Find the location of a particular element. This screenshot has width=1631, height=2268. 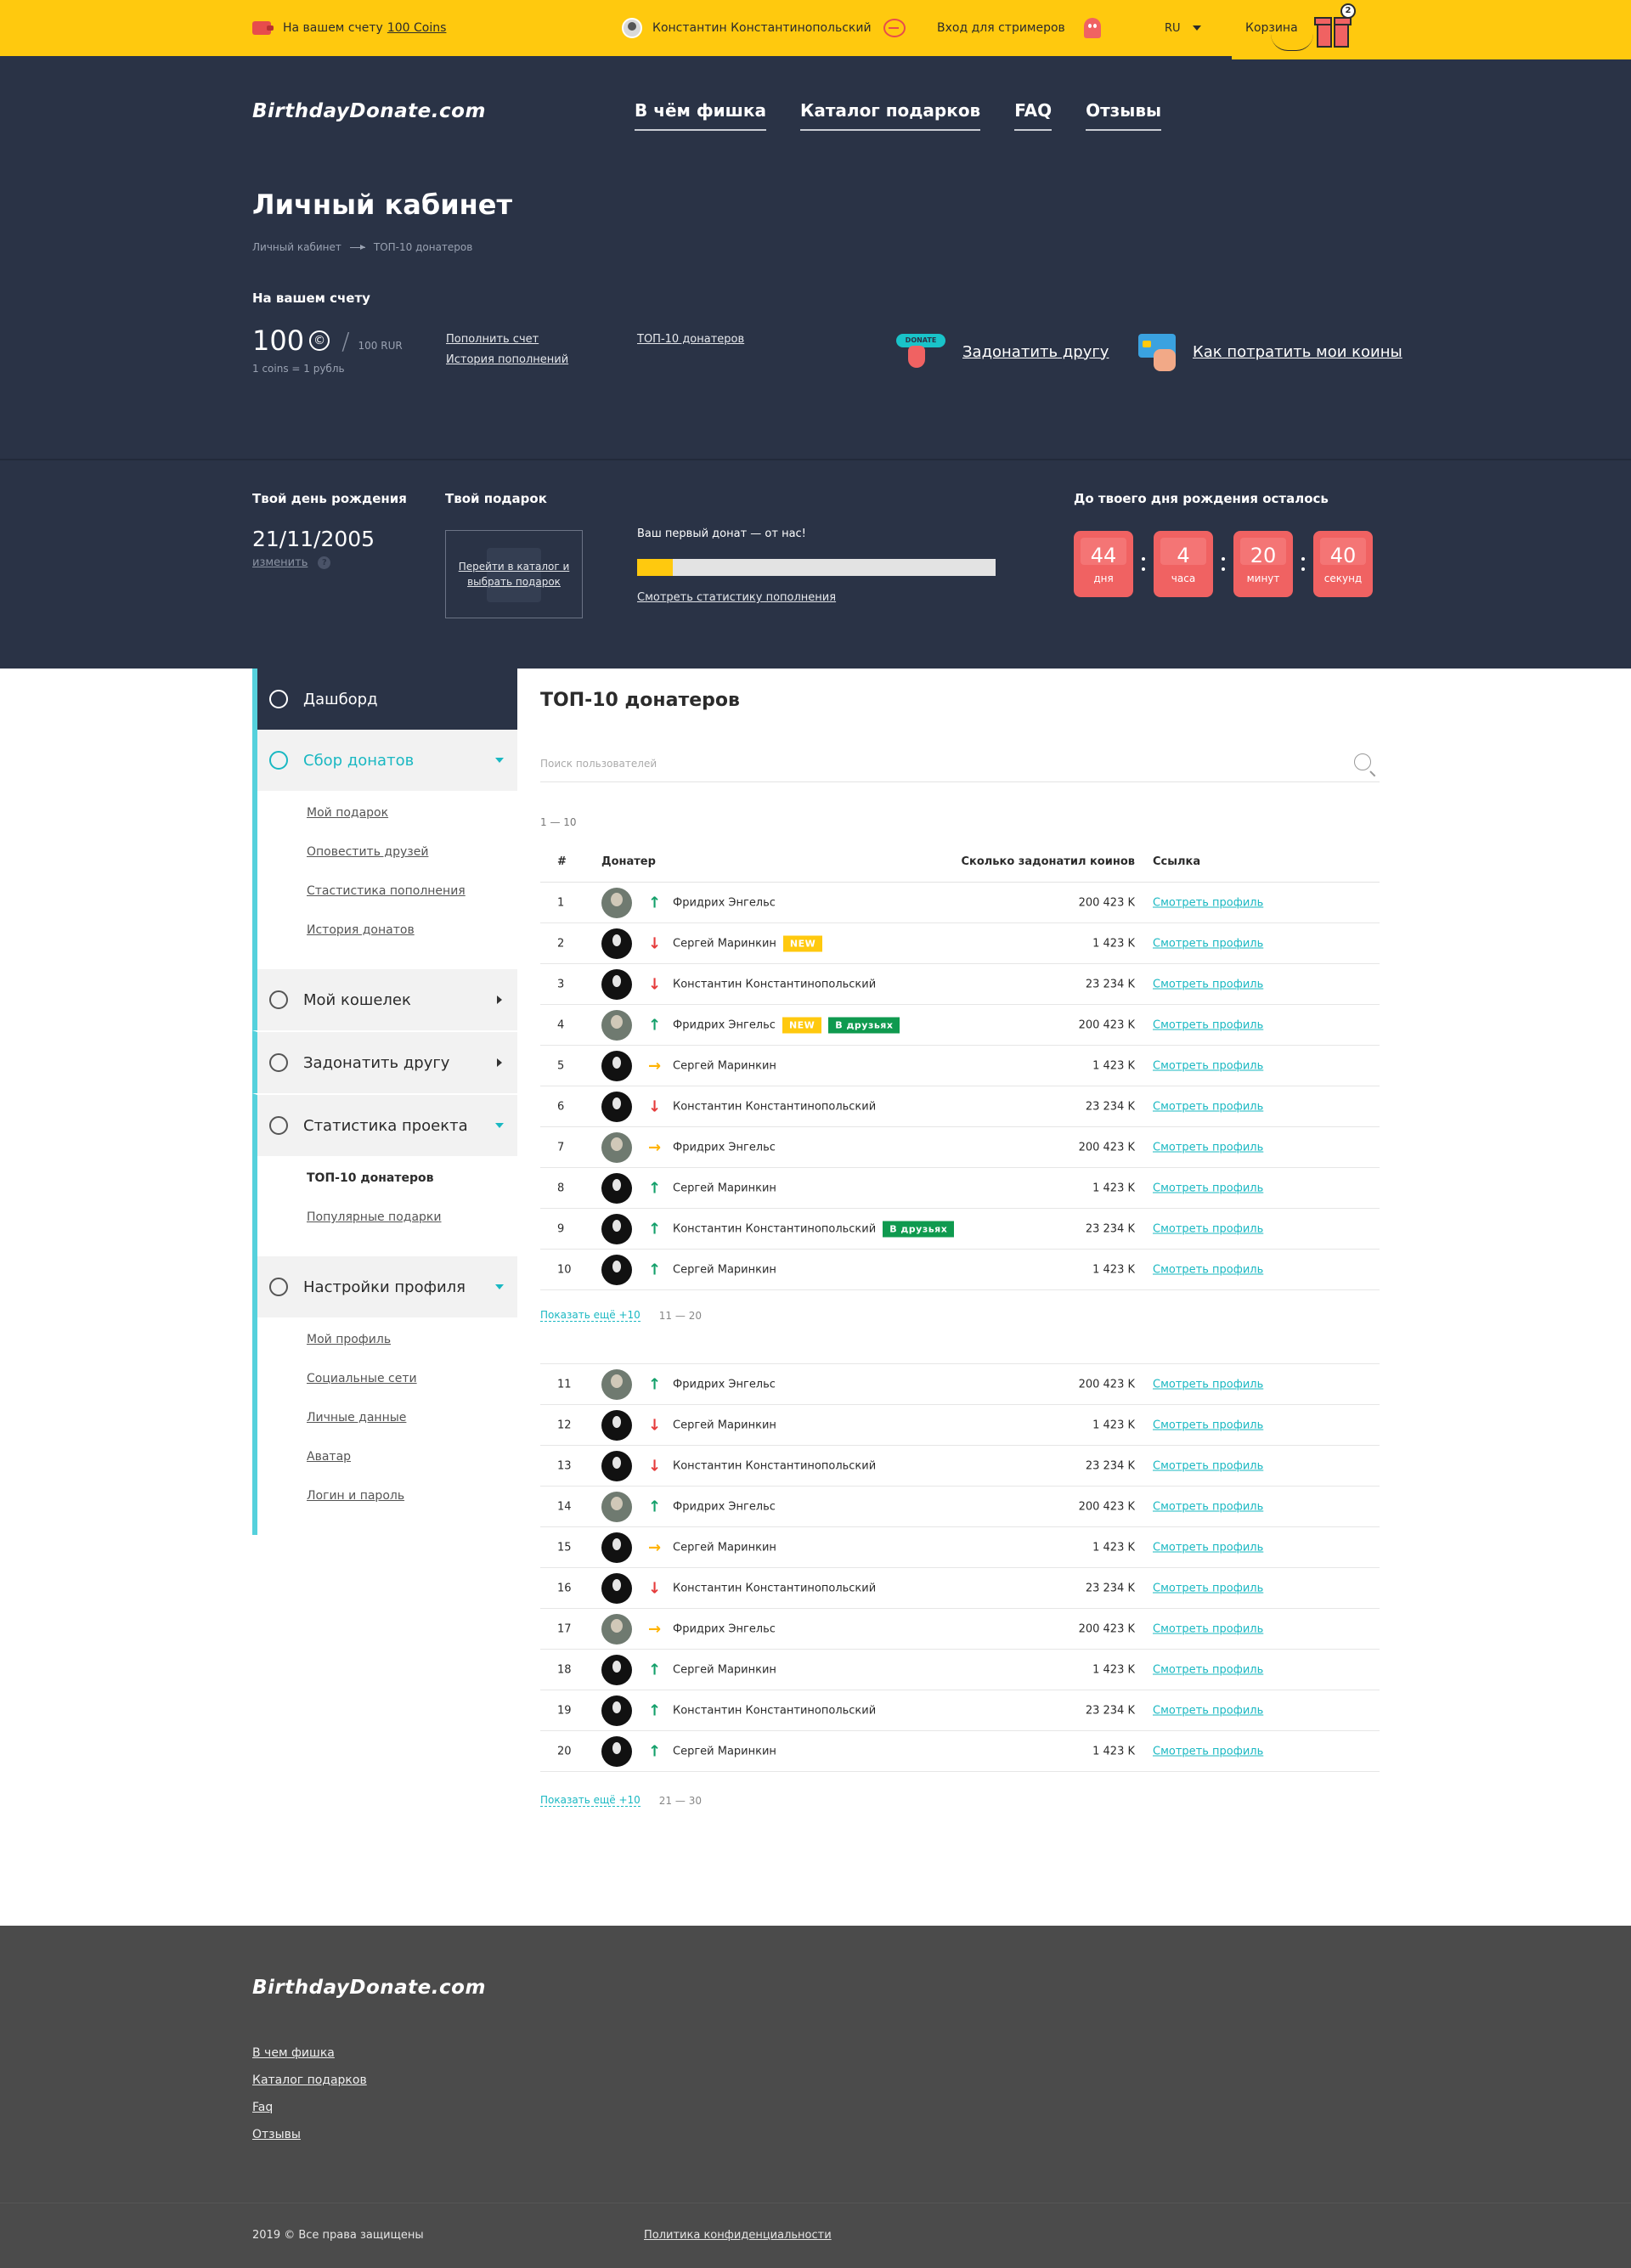

streamers-login: Вход для стримеров is located at coordinates (1019, 28).